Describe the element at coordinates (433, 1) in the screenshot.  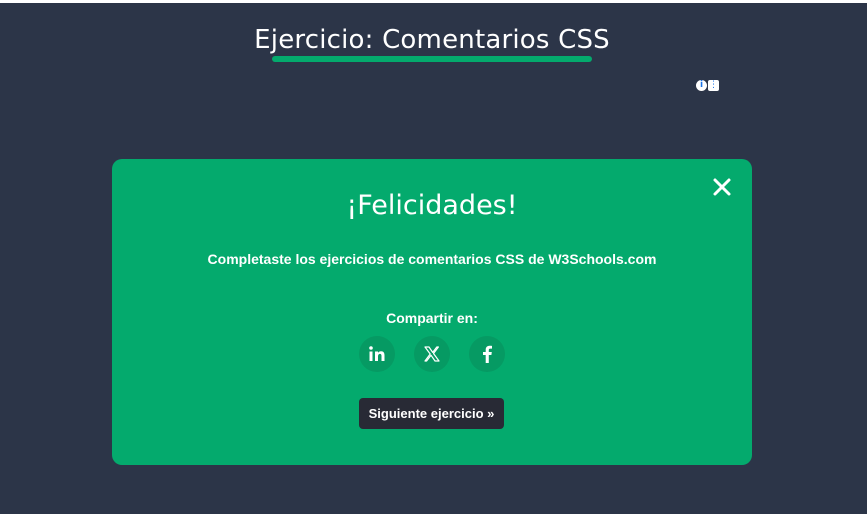
I see `top-edge-strip` at that location.